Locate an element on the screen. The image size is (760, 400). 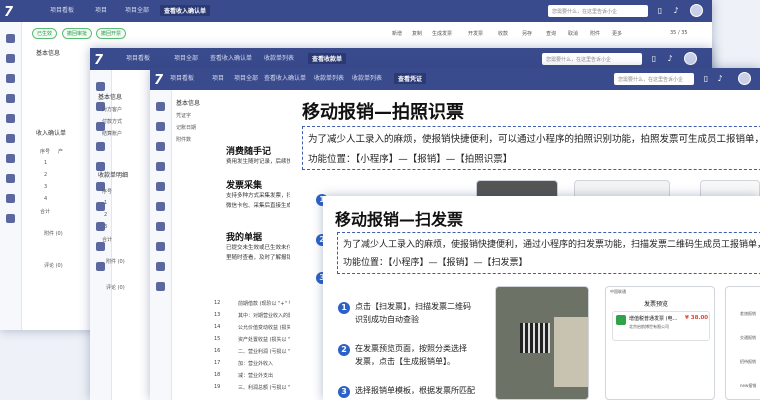
field-label-customer: 对方客户 is located at coordinates (112, 110).